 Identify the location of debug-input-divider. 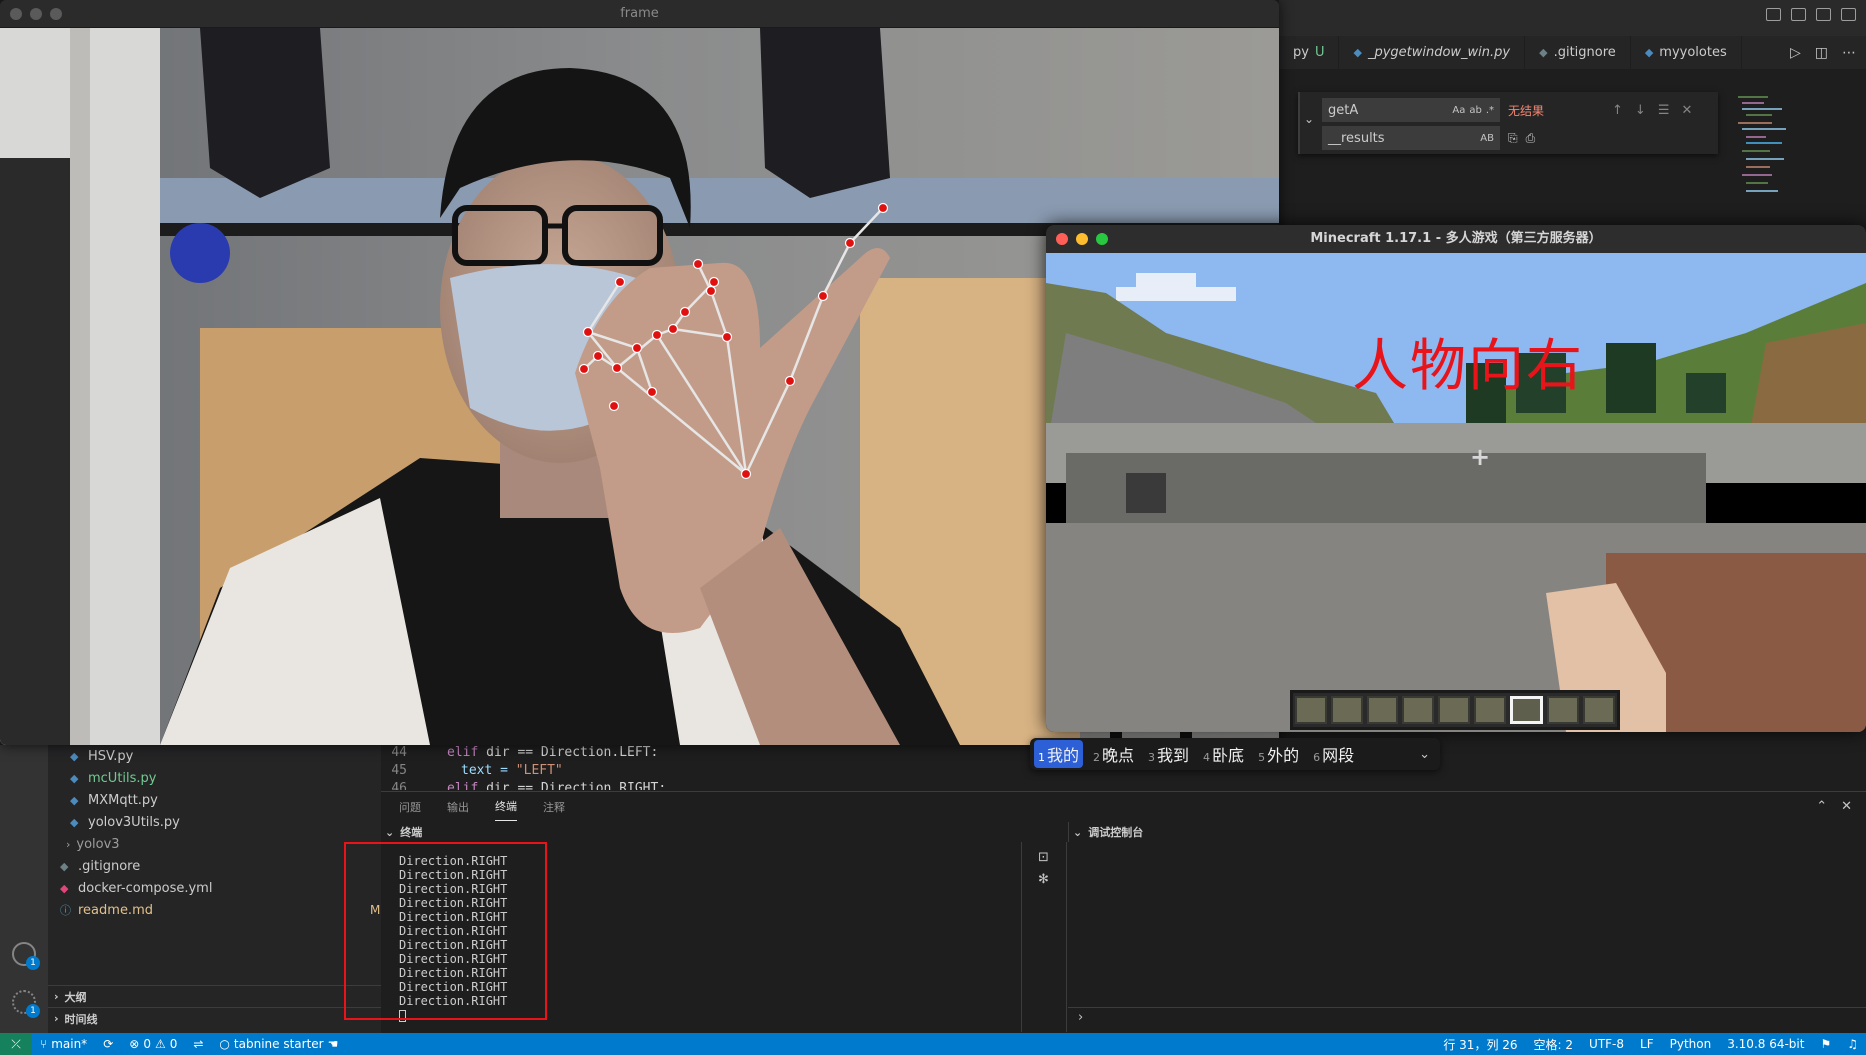
(1467, 1007).